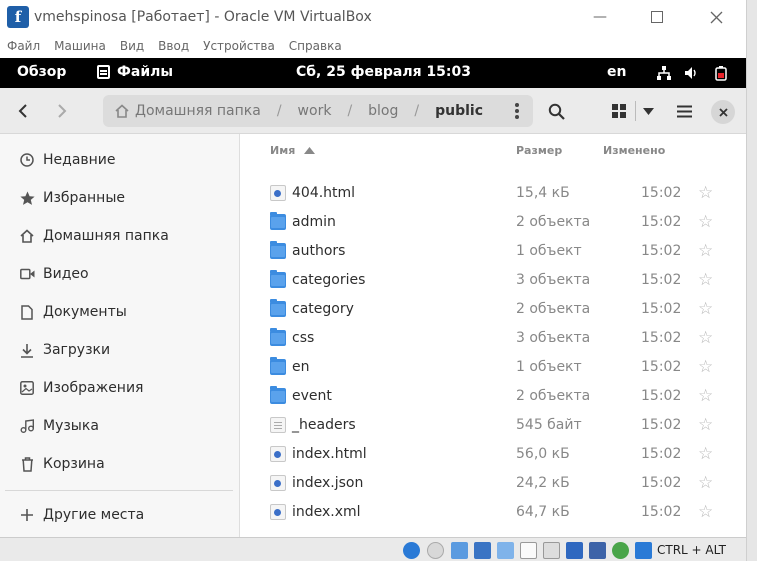 The height and width of the screenshot is (561, 757). Describe the element at coordinates (684, 111) in the screenshot. I see `main-menu-button` at that location.